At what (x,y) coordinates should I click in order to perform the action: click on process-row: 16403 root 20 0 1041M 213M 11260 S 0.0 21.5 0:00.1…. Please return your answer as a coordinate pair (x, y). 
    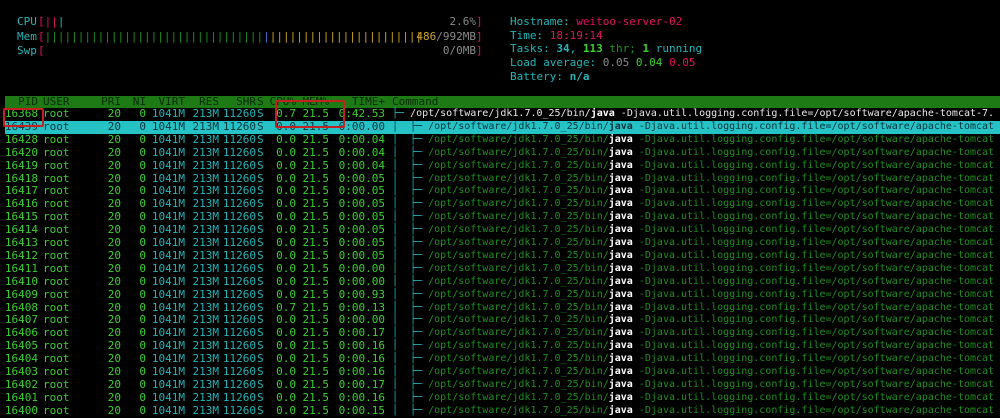
    Looking at the image, I should click on (502, 372).